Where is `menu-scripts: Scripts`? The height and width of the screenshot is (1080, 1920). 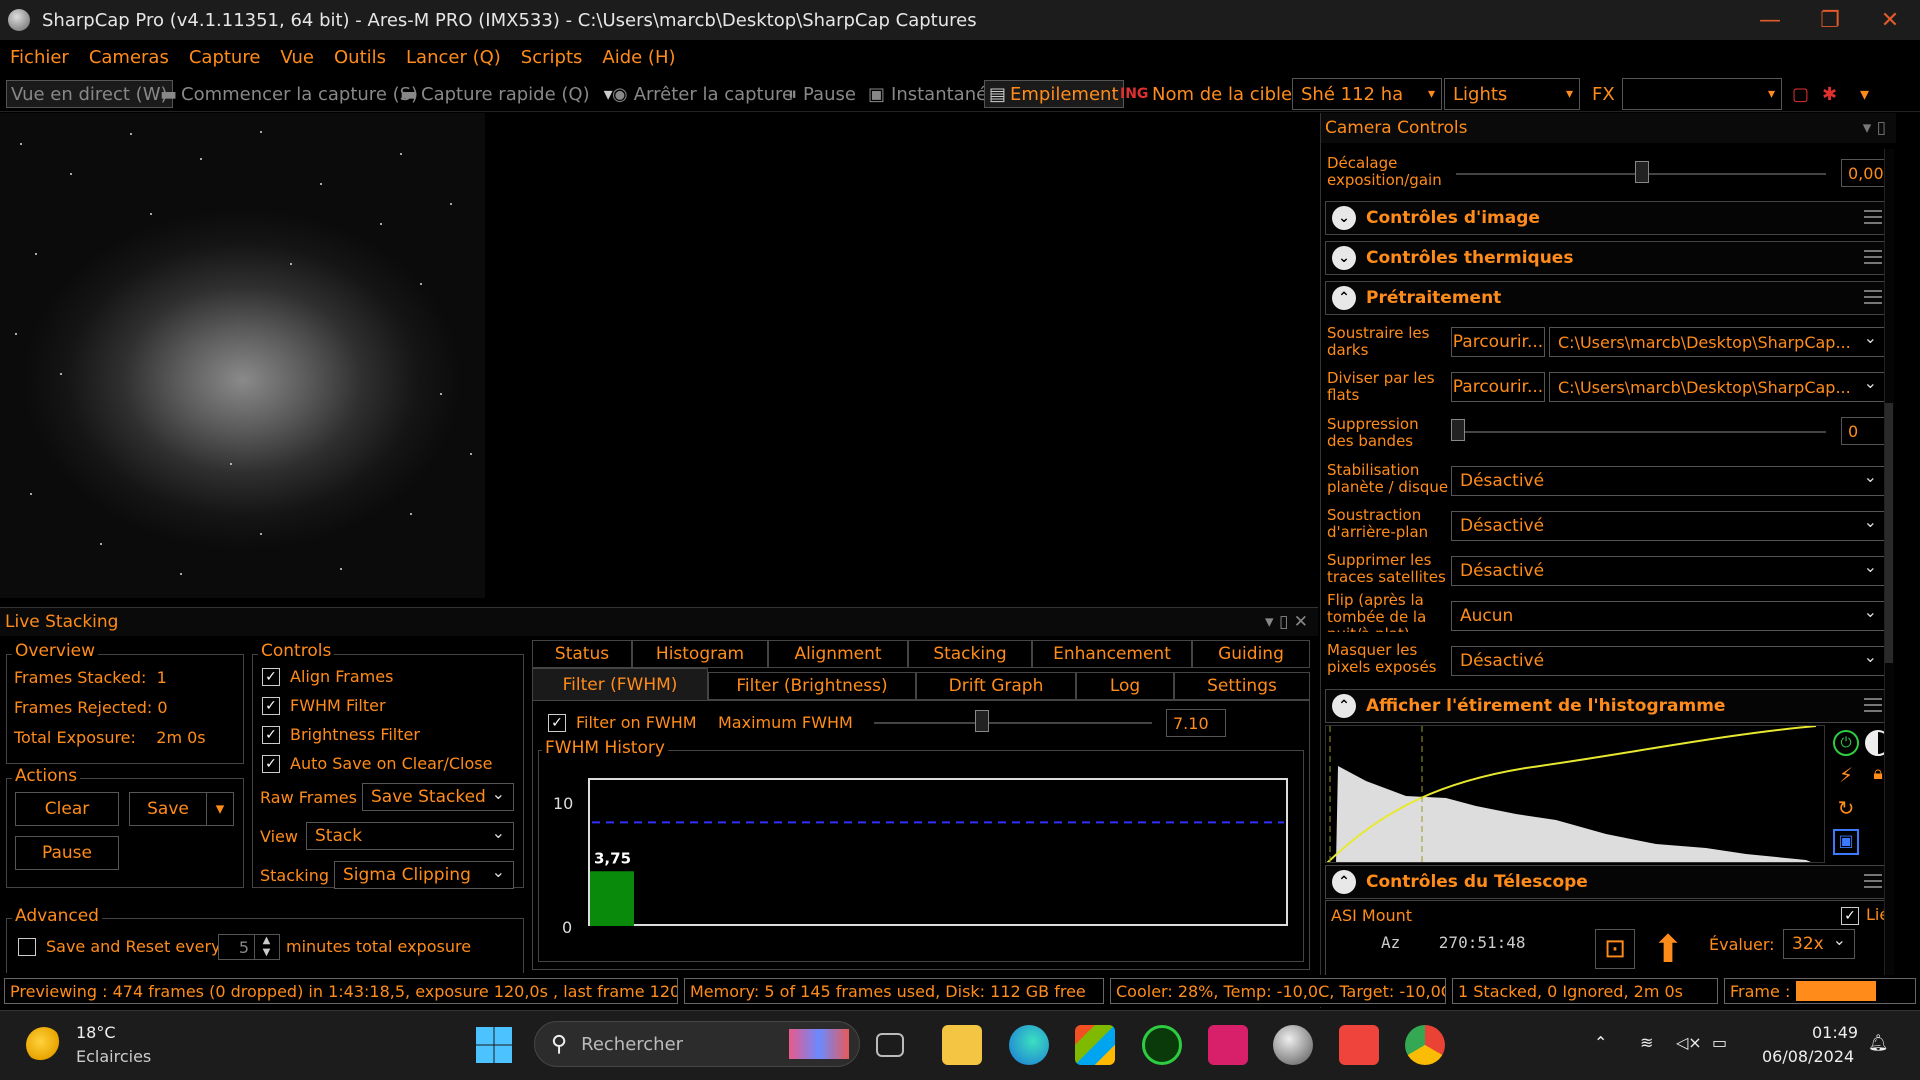 menu-scripts: Scripts is located at coordinates (552, 57).